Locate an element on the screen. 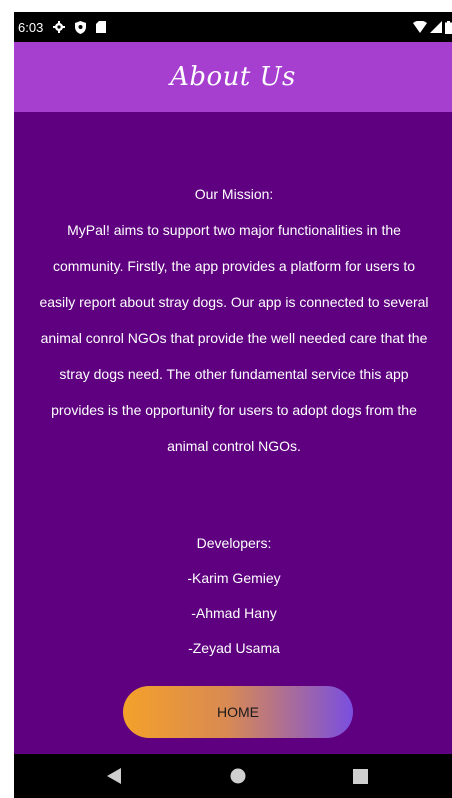 Image resolution: width=452 pixels, height=798 pixels. signal-icon is located at coordinates (436, 27).